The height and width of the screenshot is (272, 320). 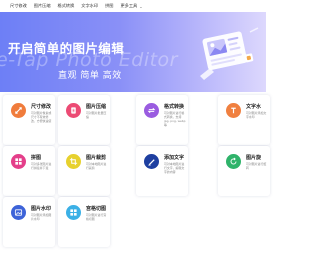 What do you see at coordinates (233, 110) in the screenshot?
I see `text-watermark-icon` at bounding box center [233, 110].